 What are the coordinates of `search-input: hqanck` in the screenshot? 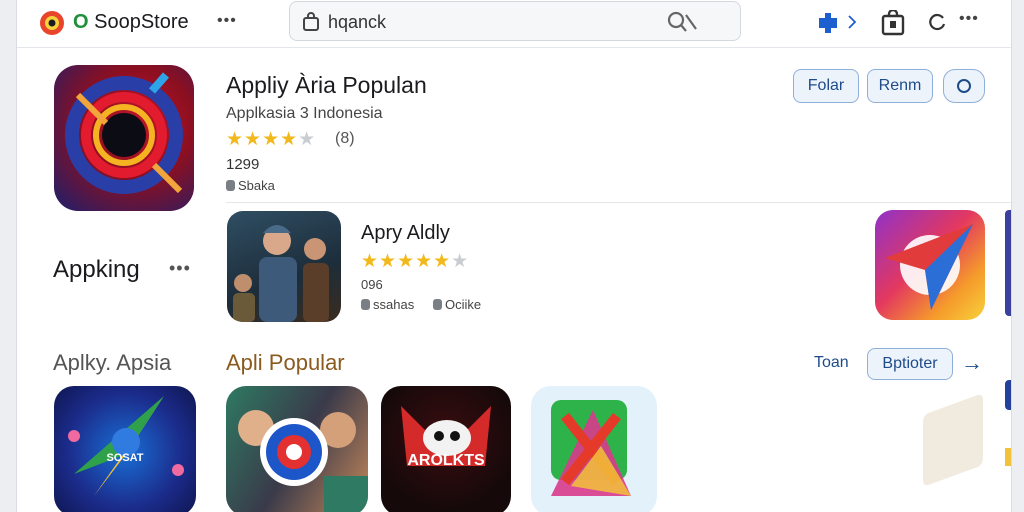 It's located at (357, 22).